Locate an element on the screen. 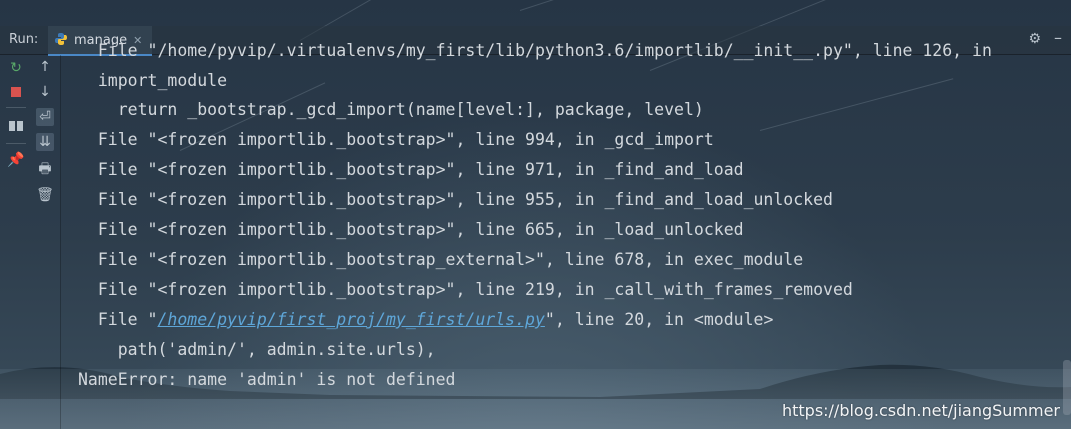 Image resolution: width=1071 pixels, height=429 pixels. arrow-down-icon: ↓ is located at coordinates (45, 92).